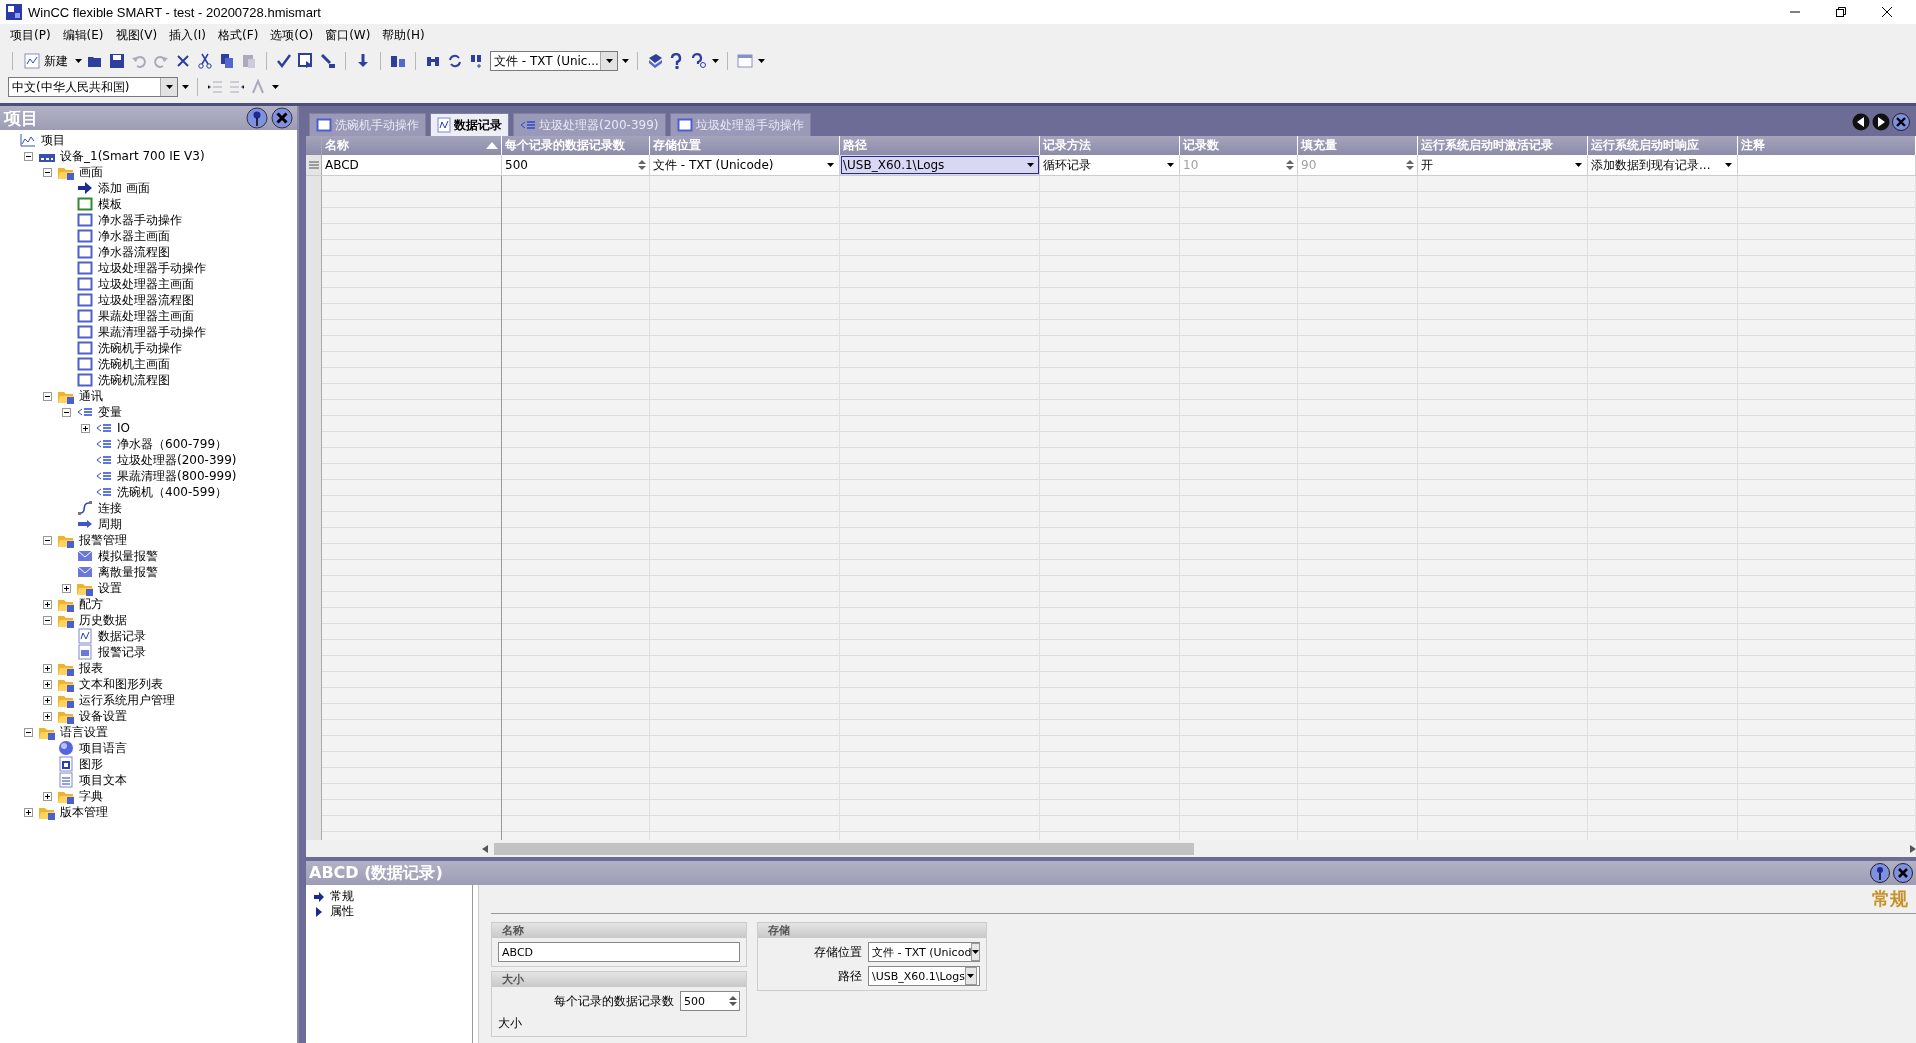 This screenshot has height=1043, width=1916. Describe the element at coordinates (110, 412) in the screenshot. I see `tree-item: 变量` at that location.